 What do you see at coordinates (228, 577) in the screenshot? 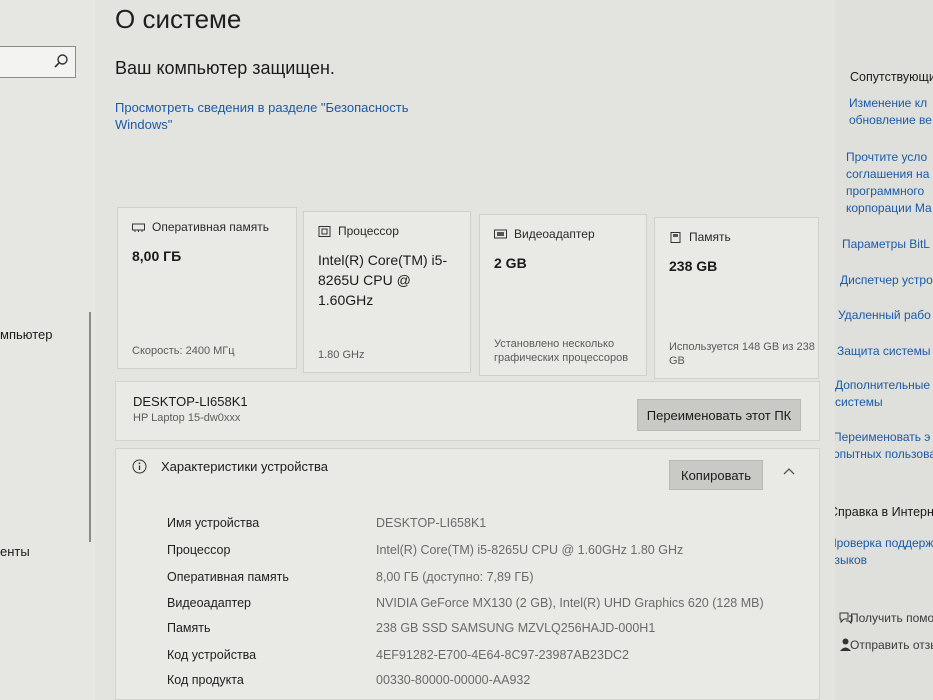
I see `spec-key: Оперативная память` at bounding box center [228, 577].